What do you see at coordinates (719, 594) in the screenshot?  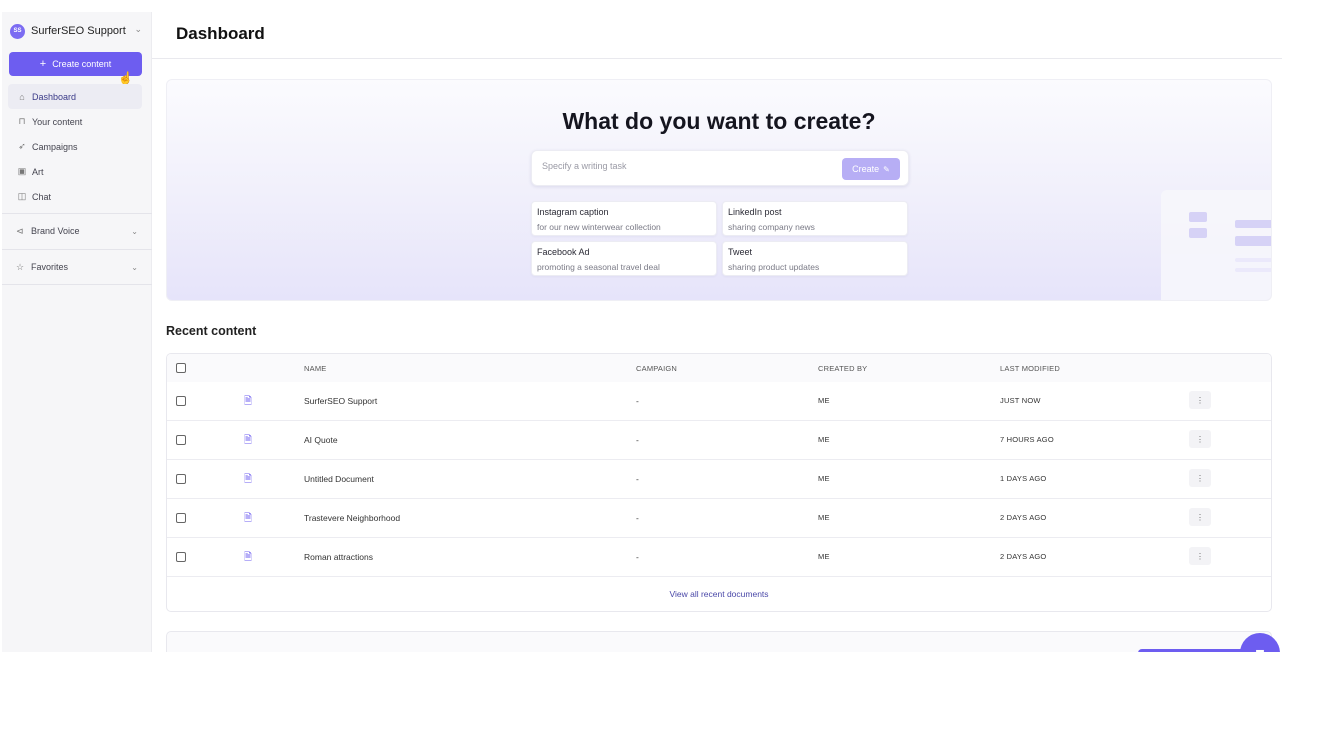 I see `view-all-recent-link: View all recent documents` at bounding box center [719, 594].